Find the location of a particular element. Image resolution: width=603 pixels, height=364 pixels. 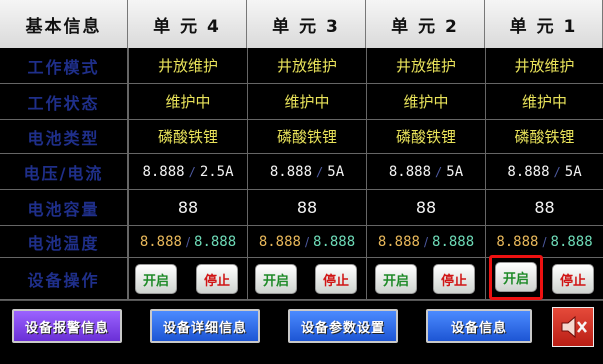

unit-1-work-status: 维护中 is located at coordinates (544, 102).